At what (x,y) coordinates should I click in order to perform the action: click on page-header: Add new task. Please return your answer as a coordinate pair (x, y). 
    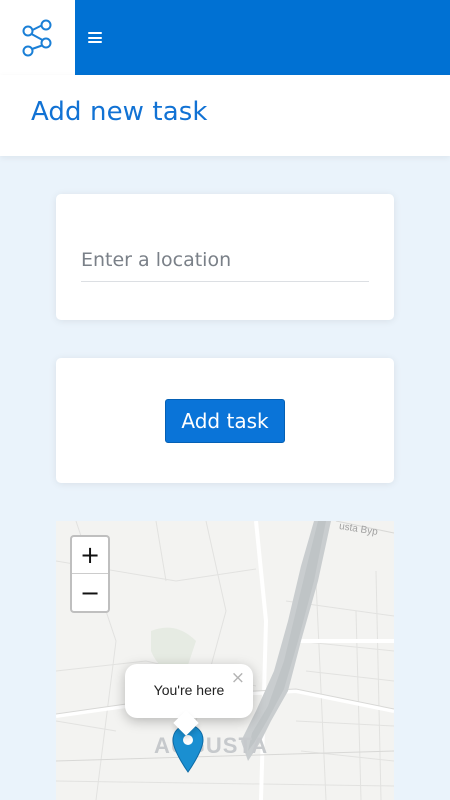
    Looking at the image, I should click on (225, 115).